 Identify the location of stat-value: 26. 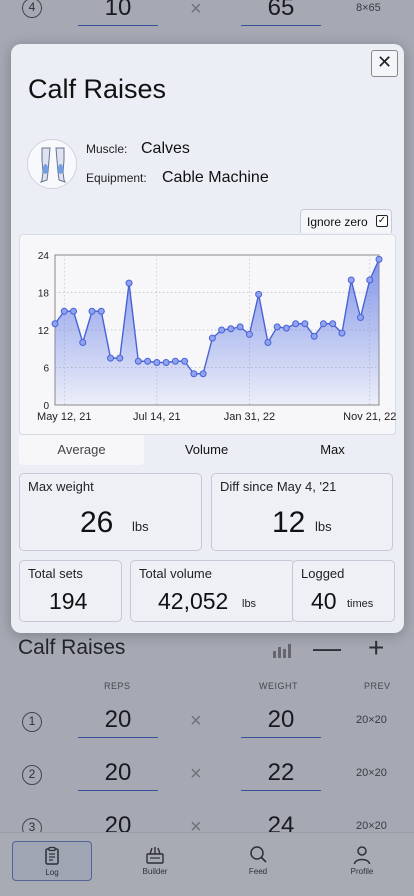
(97, 522).